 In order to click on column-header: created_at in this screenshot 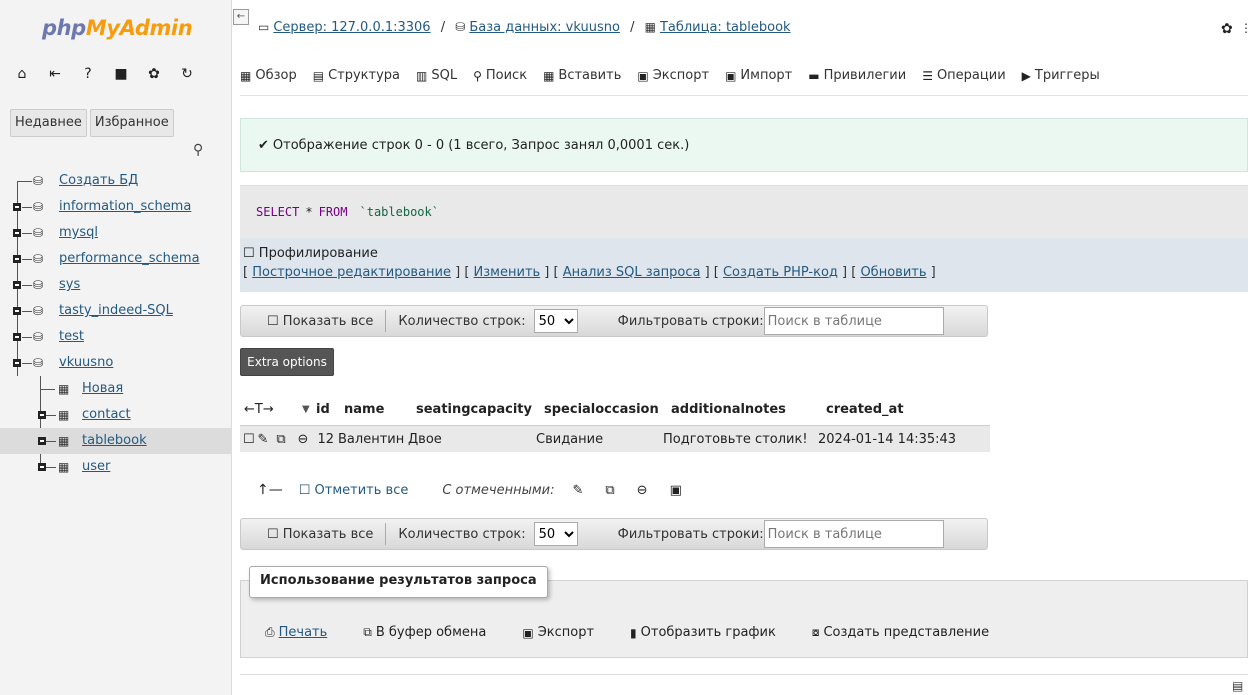, I will do `click(896, 409)`.